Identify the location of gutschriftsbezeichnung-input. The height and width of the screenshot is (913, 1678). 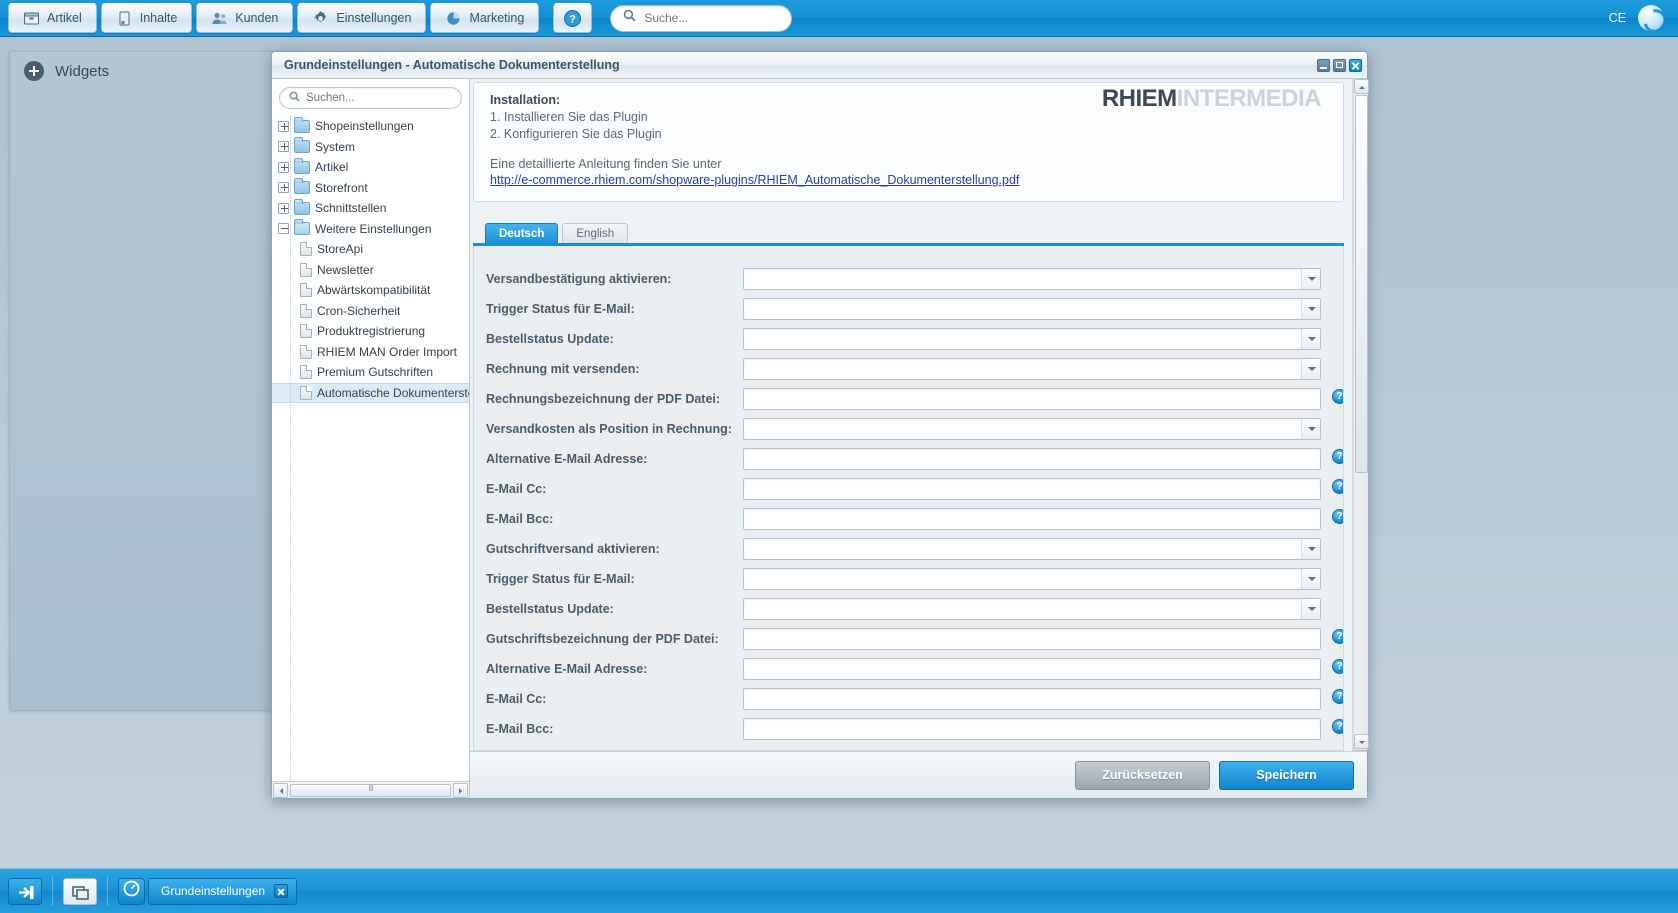
(1032, 639).